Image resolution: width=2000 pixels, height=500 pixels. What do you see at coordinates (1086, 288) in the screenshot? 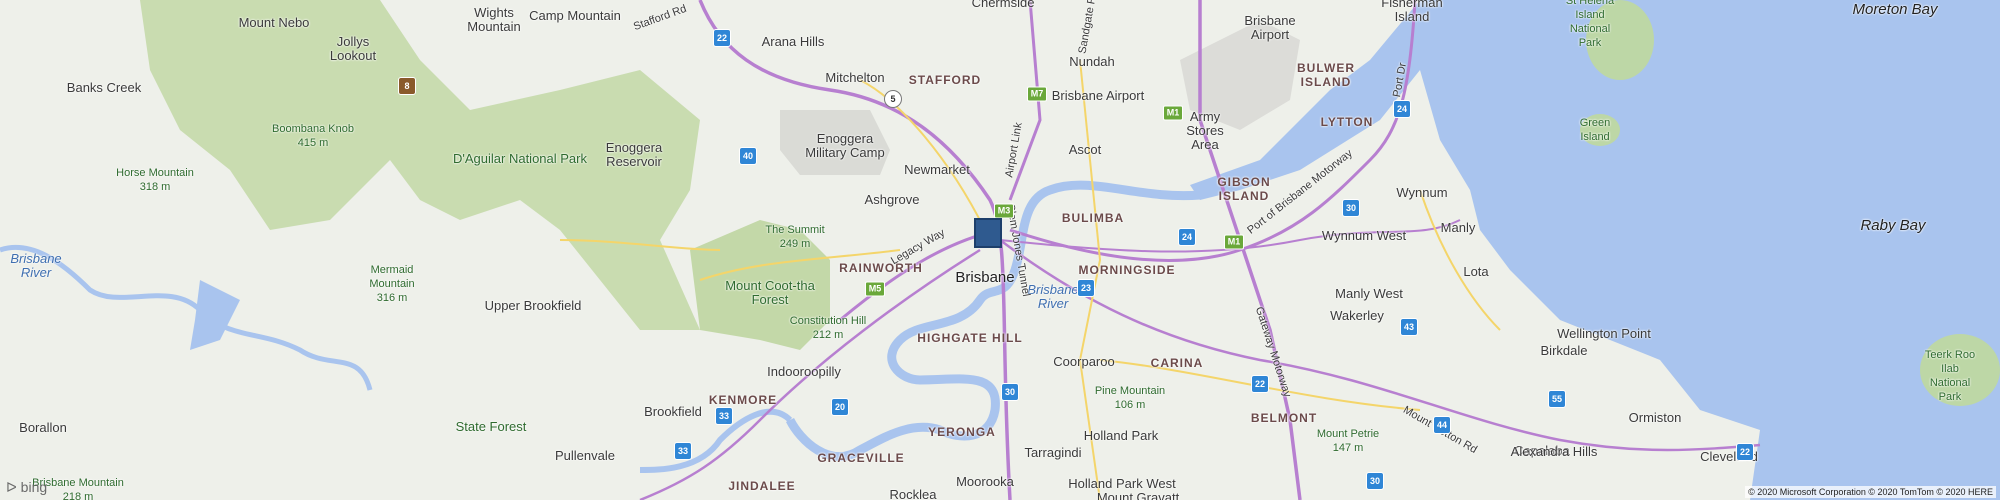
I see `route-shield-route-23: 23` at bounding box center [1086, 288].